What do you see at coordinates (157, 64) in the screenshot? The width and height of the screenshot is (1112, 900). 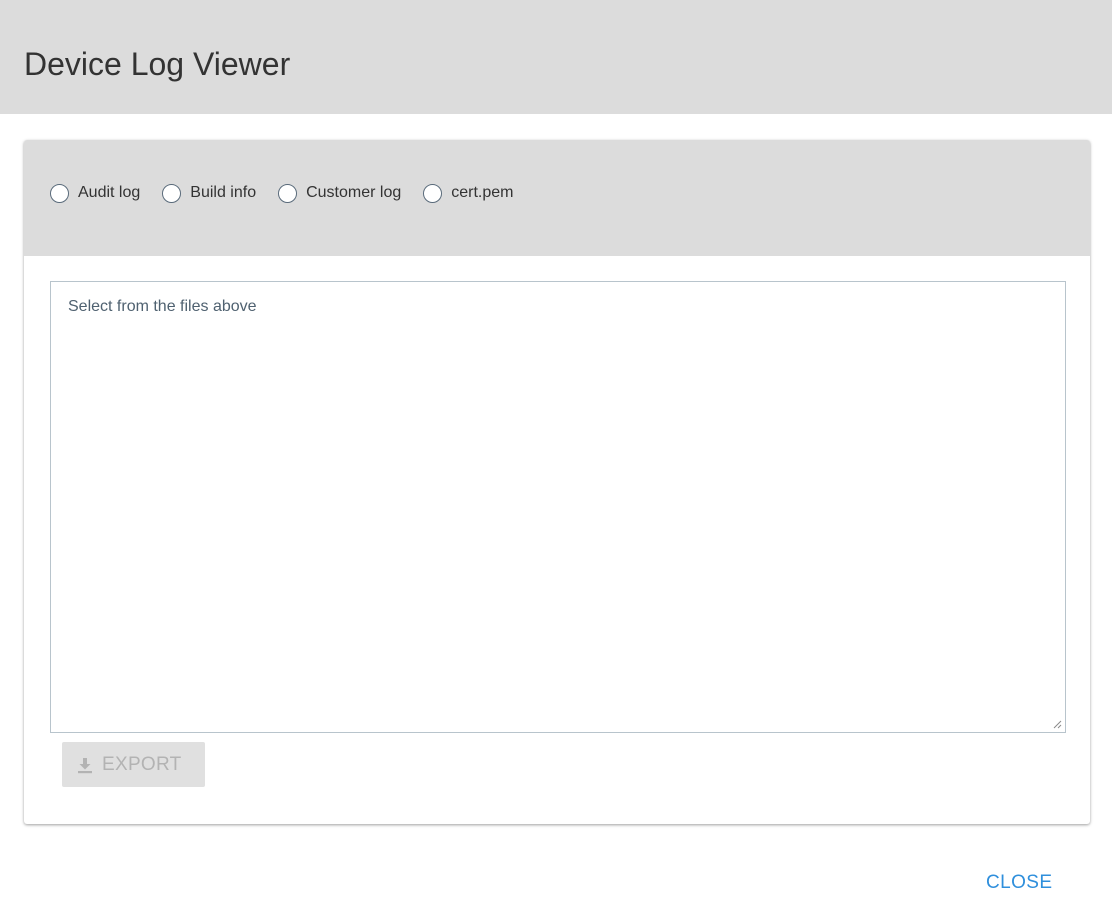 I see `dialog-title: Device Log Viewer` at bounding box center [157, 64].